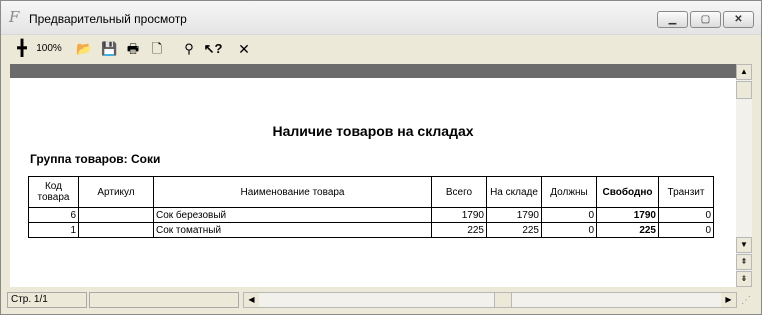 This screenshot has width=762, height=315. What do you see at coordinates (95, 159) in the screenshot?
I see `group-label: Группа товаров: Соки` at bounding box center [95, 159].